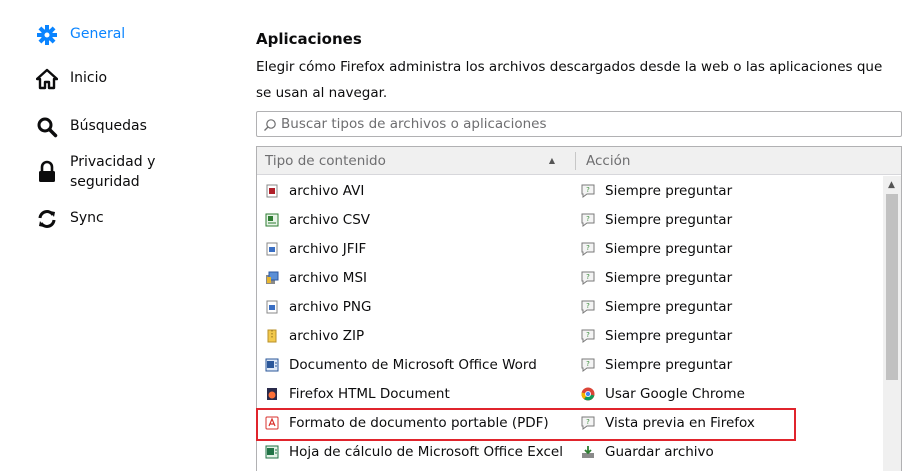 The height and width of the screenshot is (471, 917). What do you see at coordinates (328, 277) in the screenshot?
I see `content-type-label: archivo MSI` at bounding box center [328, 277].